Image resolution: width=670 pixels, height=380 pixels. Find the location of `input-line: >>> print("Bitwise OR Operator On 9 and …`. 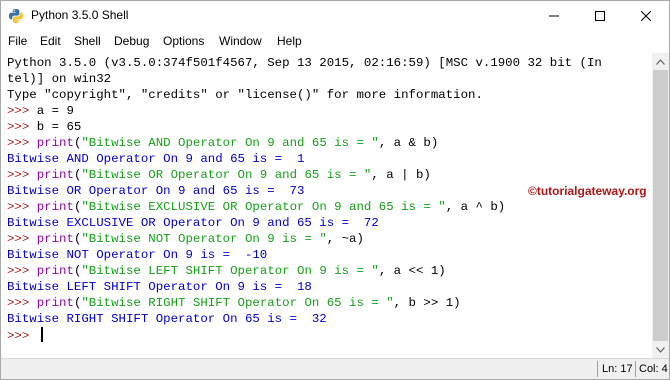

input-line: >>> print("Bitwise OR Operator On 9 and … is located at coordinates (219, 175).